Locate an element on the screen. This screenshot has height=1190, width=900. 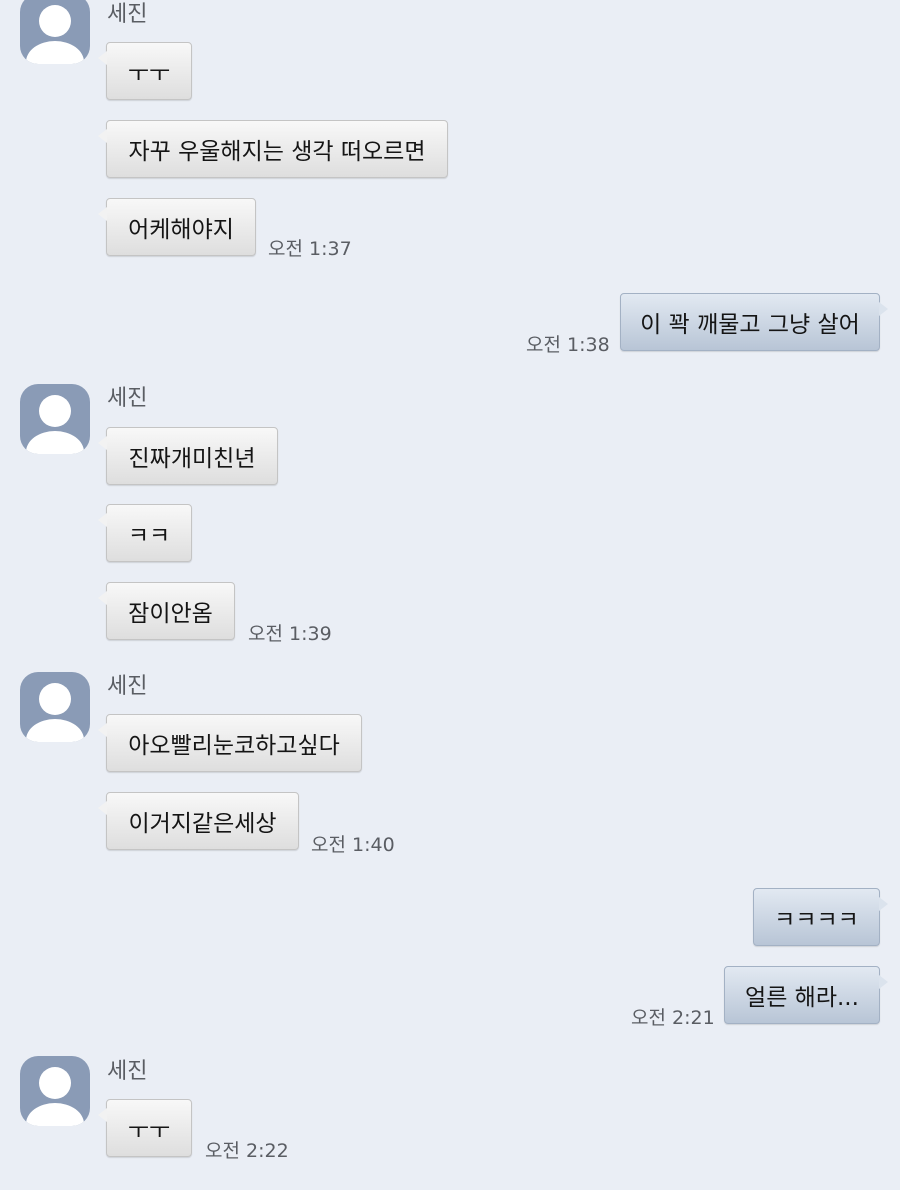
message-timestamp: 오전 2:21 is located at coordinates (673, 1018).